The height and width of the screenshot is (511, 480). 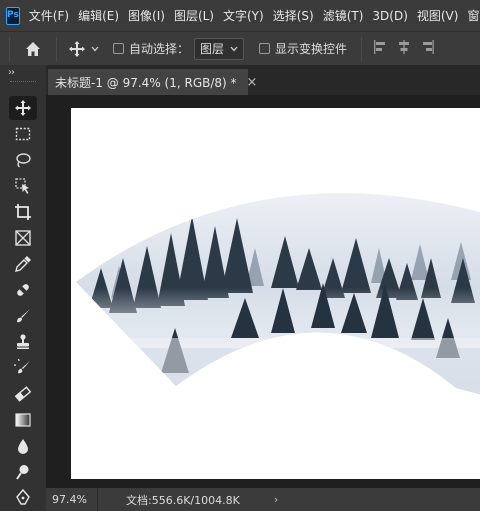 I want to click on options-bar: 自动选择： 图层 显示变换控件, so click(x=240, y=48).